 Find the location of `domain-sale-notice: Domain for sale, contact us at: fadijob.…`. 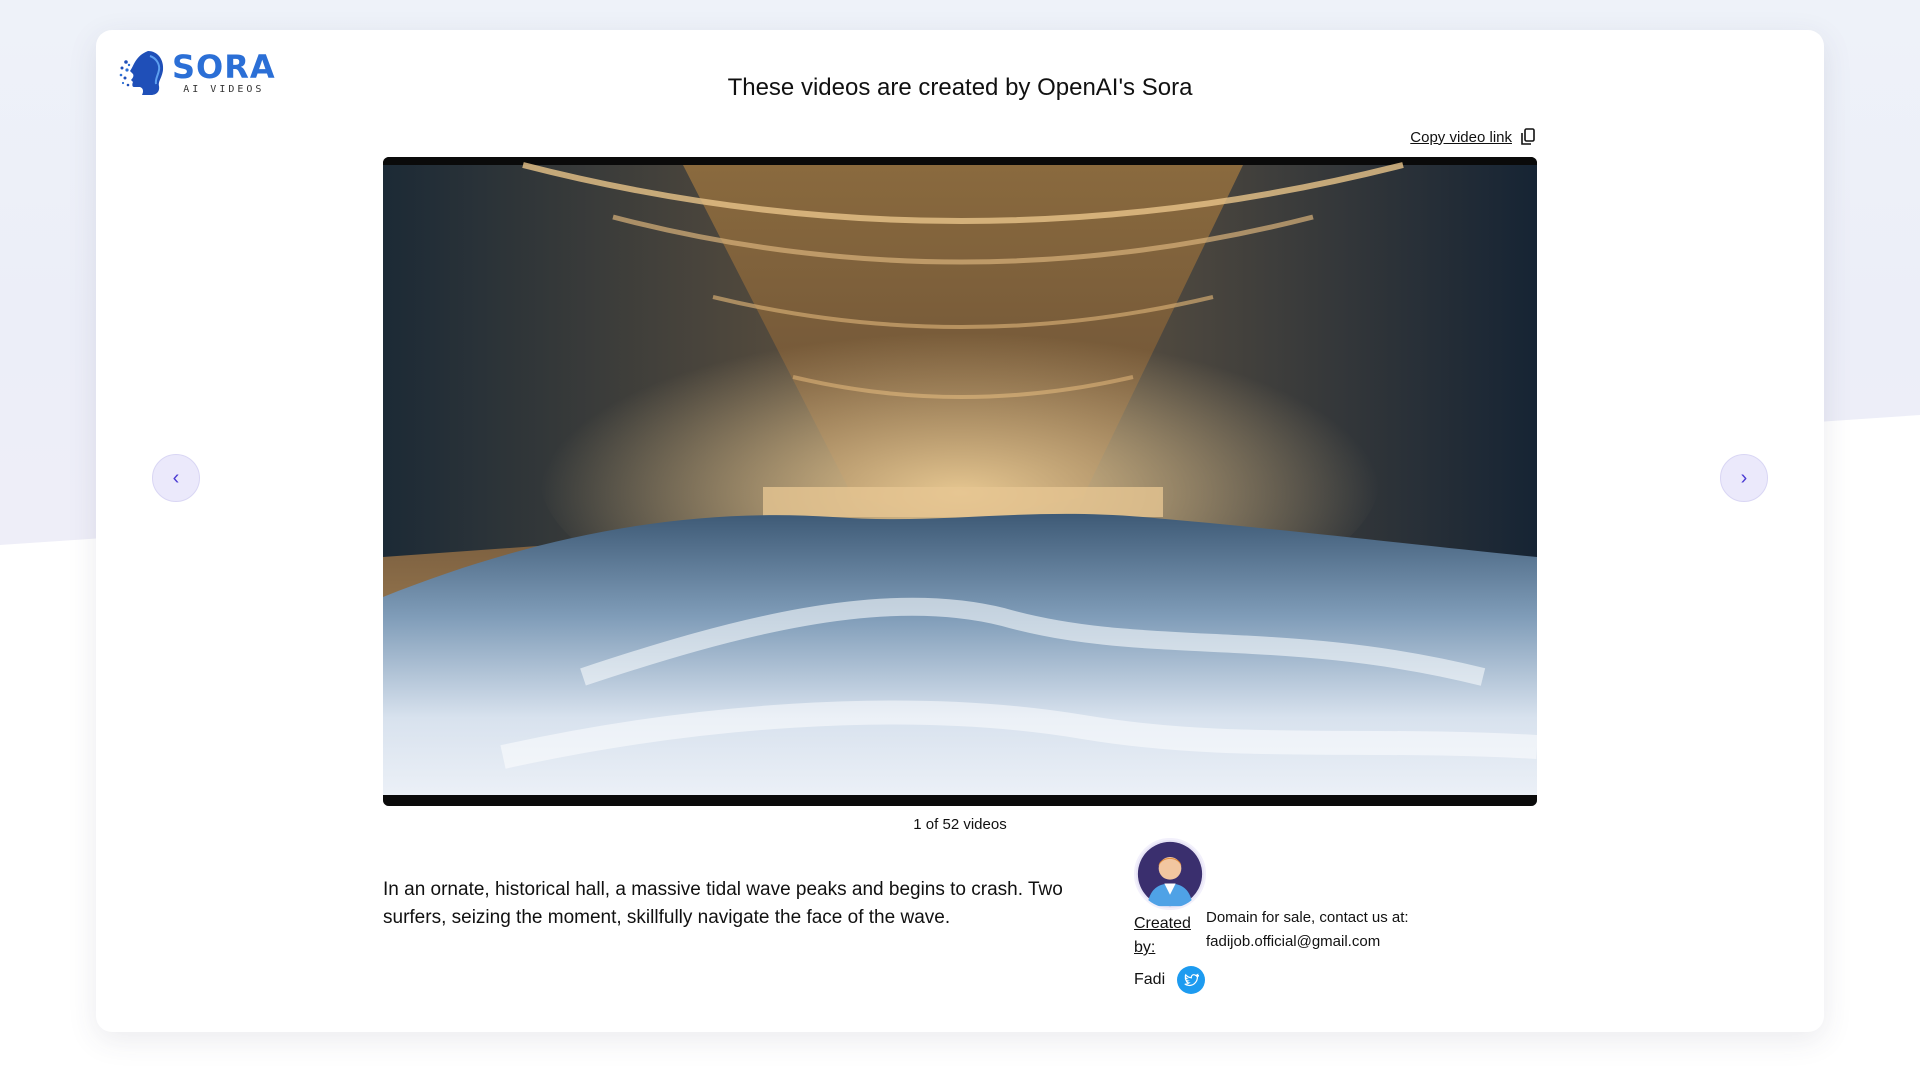

domain-sale-notice: Domain for sale, contact us at: fadijob.… is located at coordinates (1336, 930).